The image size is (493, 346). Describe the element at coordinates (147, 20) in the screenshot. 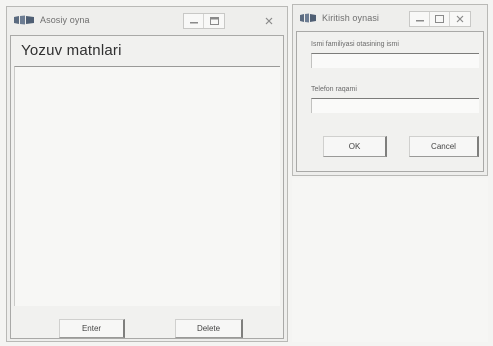

I see `main-window-titlebar: Asosiy oyna` at that location.